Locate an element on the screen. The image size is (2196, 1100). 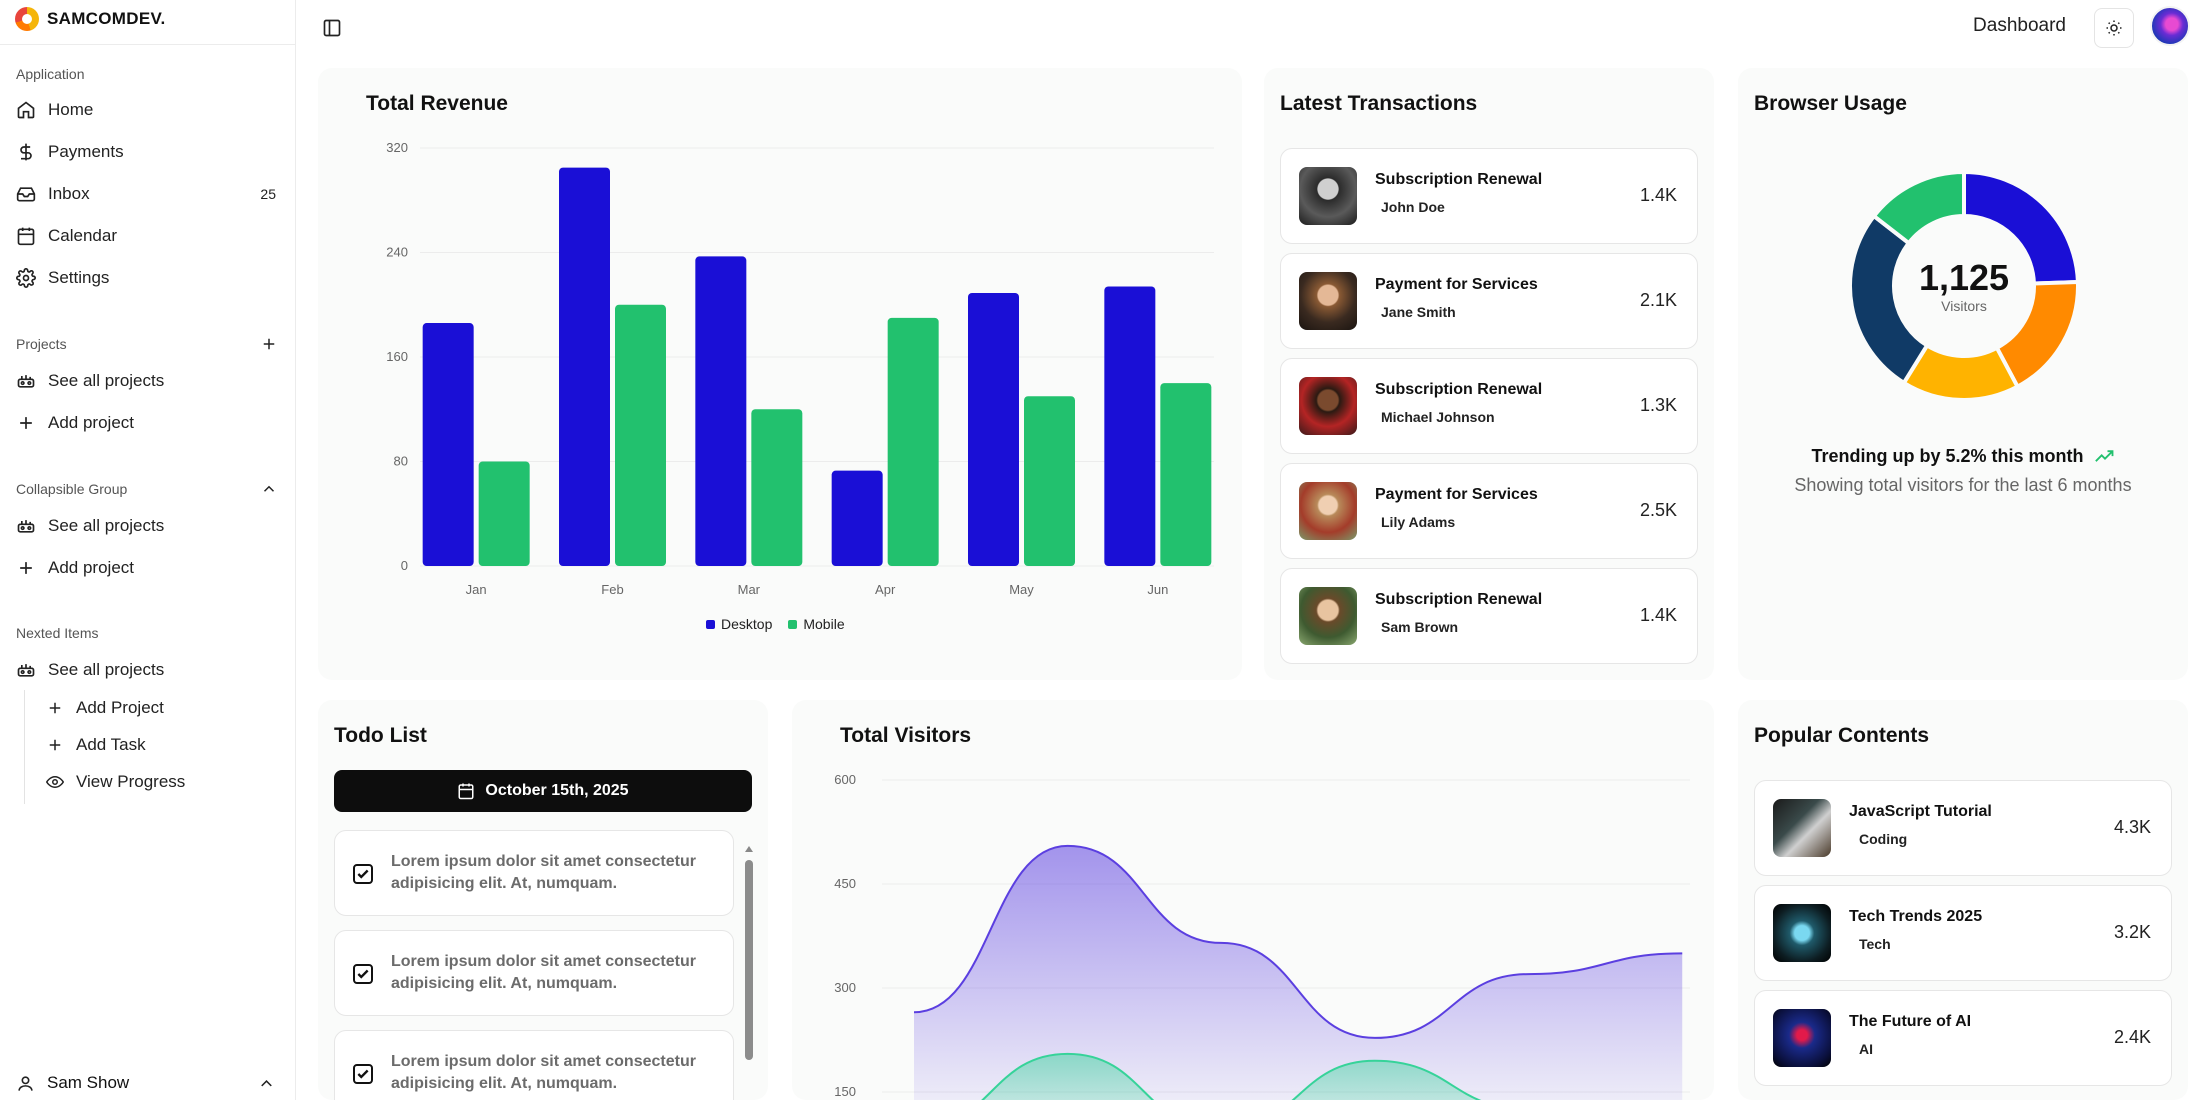
sidebar-item-settings: Settings is located at coordinates (146, 278).